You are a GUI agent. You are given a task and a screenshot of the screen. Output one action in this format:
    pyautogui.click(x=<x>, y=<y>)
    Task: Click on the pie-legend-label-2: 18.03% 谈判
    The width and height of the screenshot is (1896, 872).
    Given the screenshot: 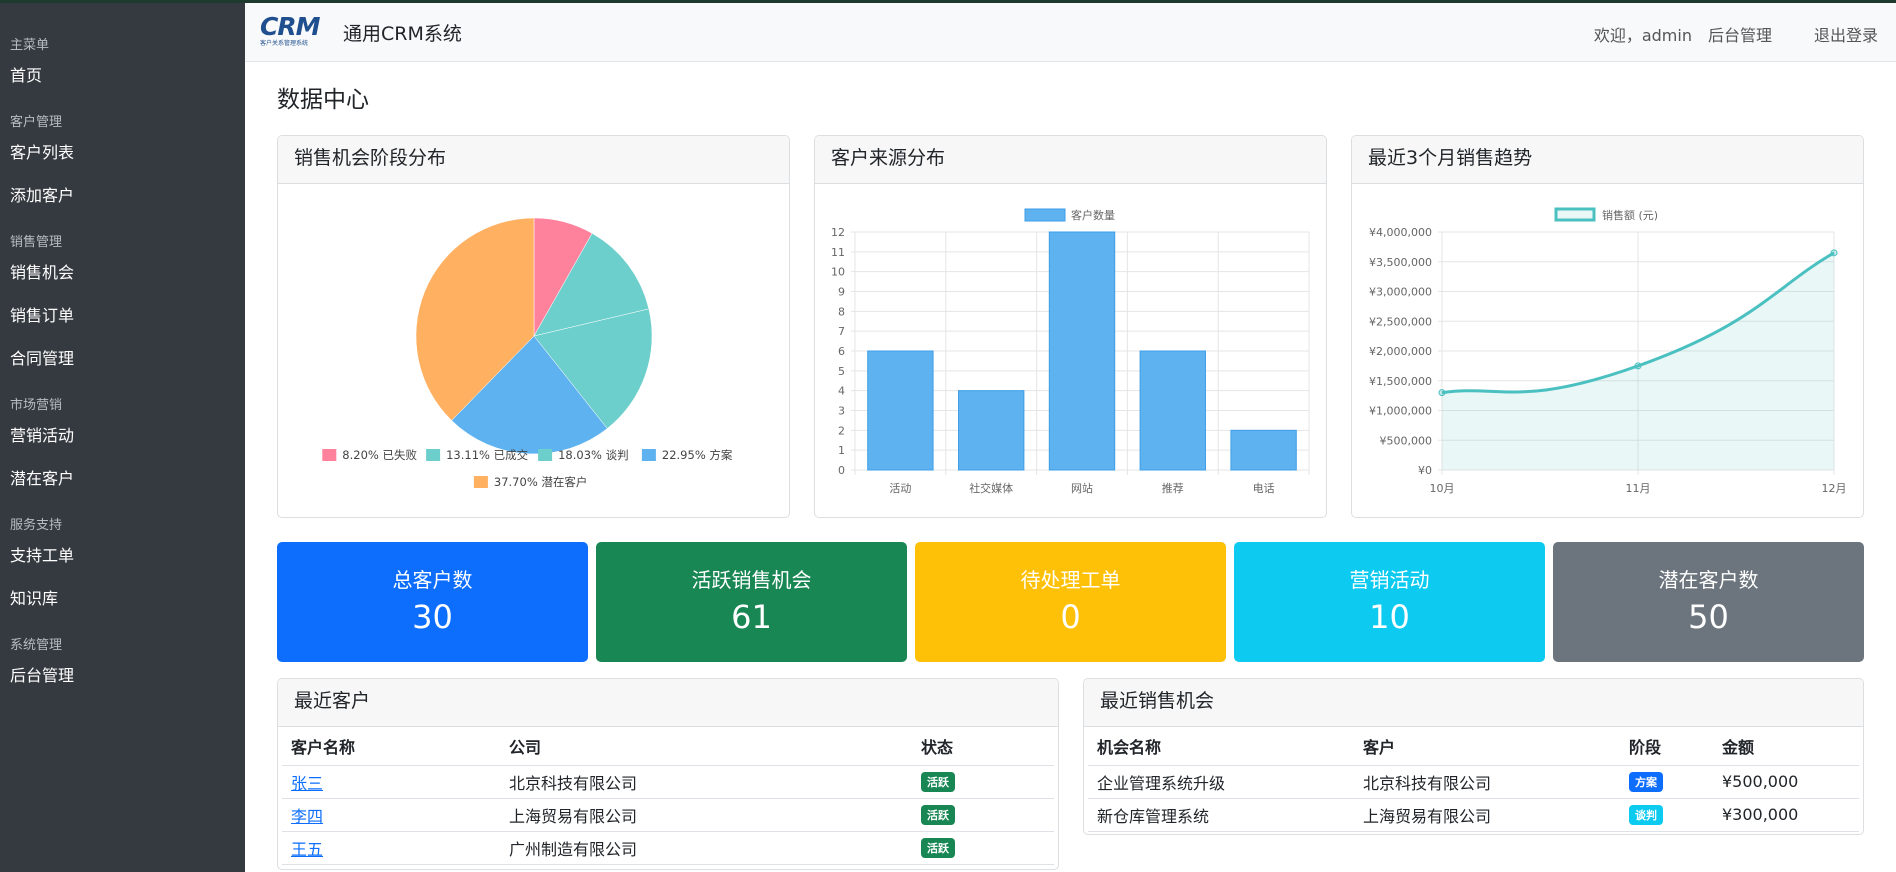 What is the action you would take?
    pyautogui.click(x=593, y=455)
    